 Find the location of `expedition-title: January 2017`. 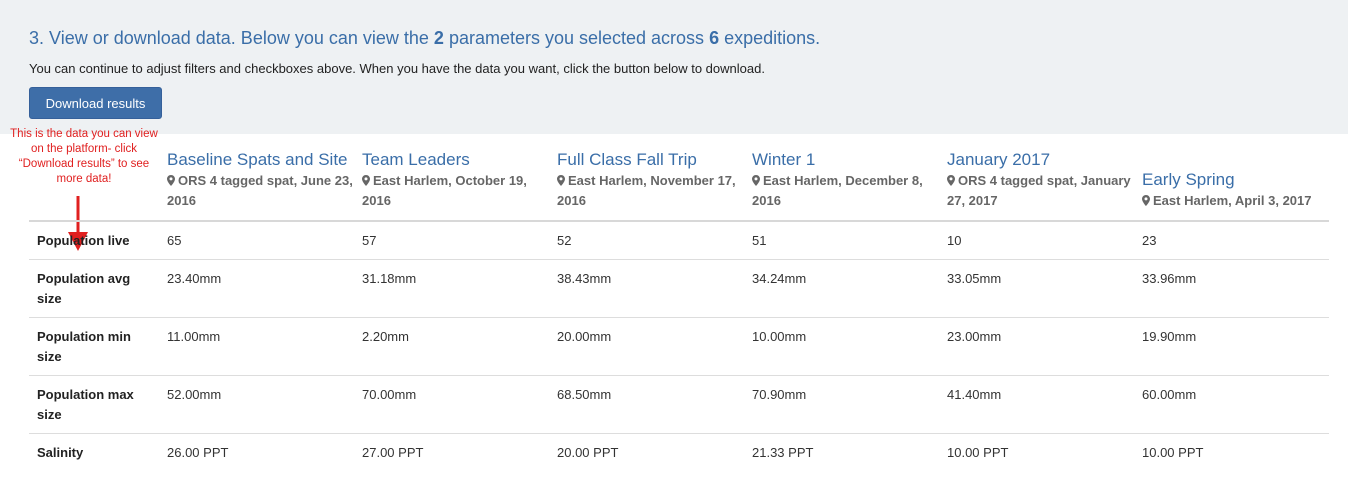

expedition-title: January 2017 is located at coordinates (1040, 160).